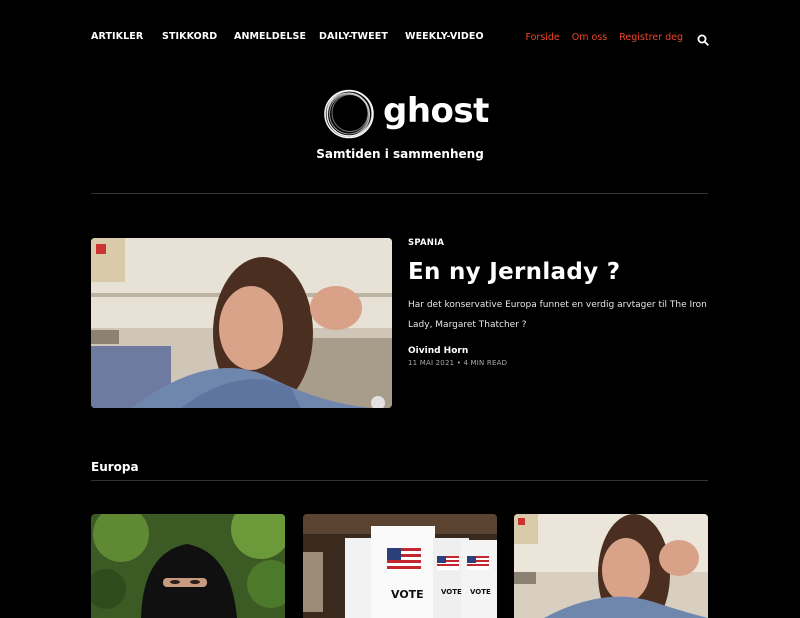  What do you see at coordinates (353, 36) in the screenshot?
I see `nav-daily-tweet: DAILY-TWEET` at bounding box center [353, 36].